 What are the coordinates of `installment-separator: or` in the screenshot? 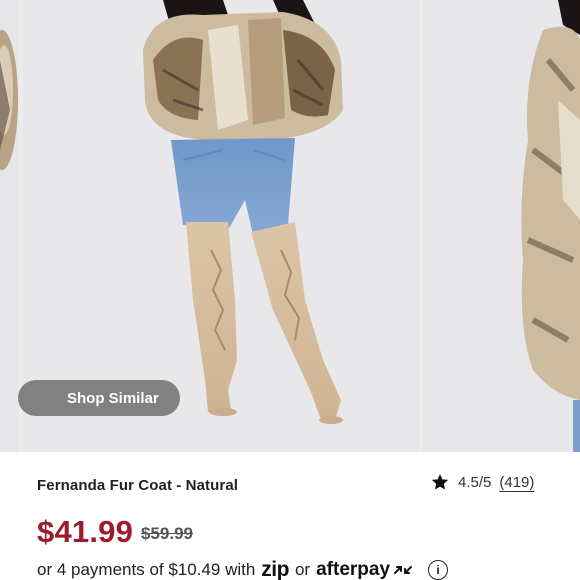 It's located at (302, 569).